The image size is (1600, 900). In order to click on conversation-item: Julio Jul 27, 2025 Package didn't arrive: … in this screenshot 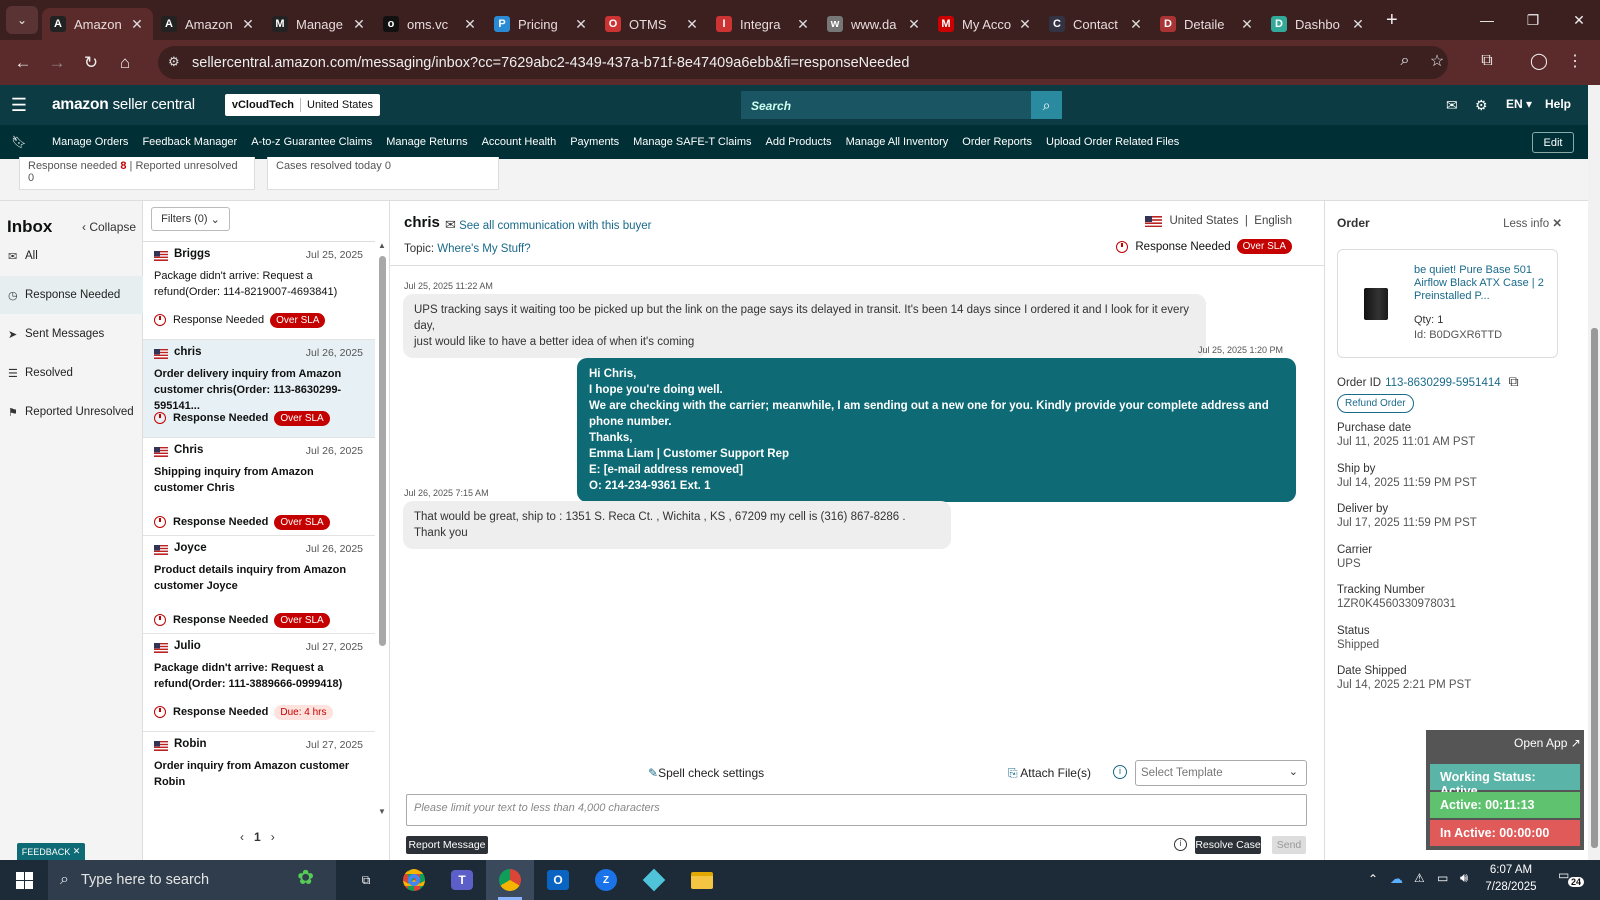, I will do `click(259, 683)`.